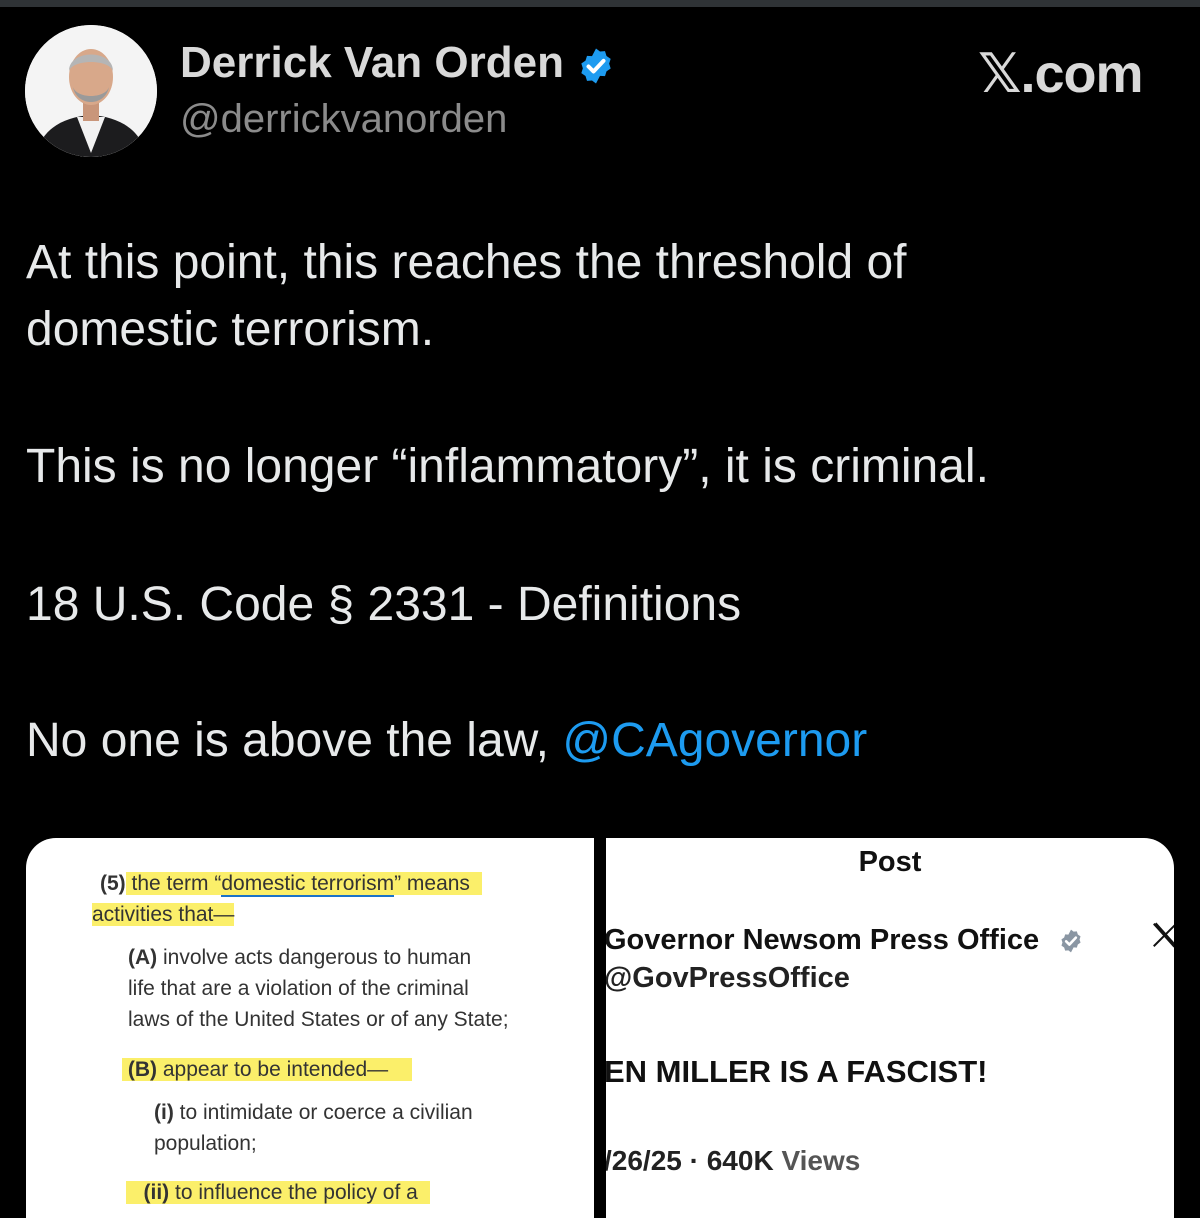  Describe the element at coordinates (205, 1143) in the screenshot. I see `law-text: population;` at that location.